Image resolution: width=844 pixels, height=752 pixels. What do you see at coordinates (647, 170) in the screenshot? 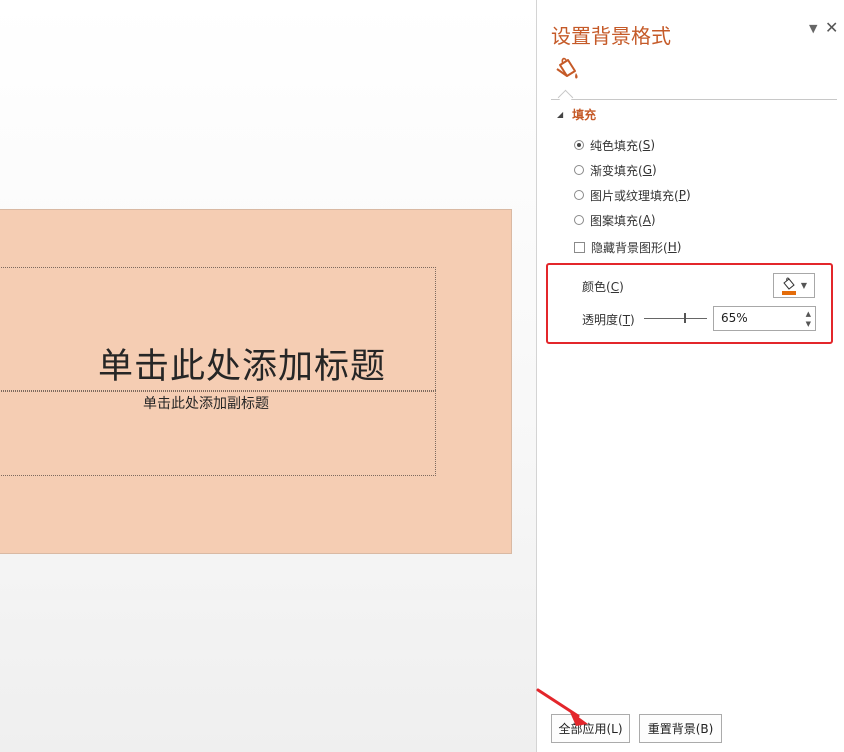
I see `radio-gradient-fill-key: G` at bounding box center [647, 170].